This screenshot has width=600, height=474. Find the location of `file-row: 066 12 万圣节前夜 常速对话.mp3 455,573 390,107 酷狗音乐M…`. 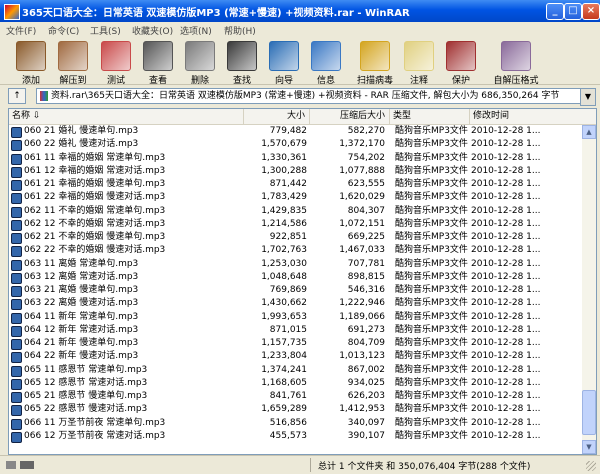

file-row: 066 12 万圣节前夜 常速对话.mp3 455,573 390,107 酷狗音乐M… is located at coordinates (295, 436).